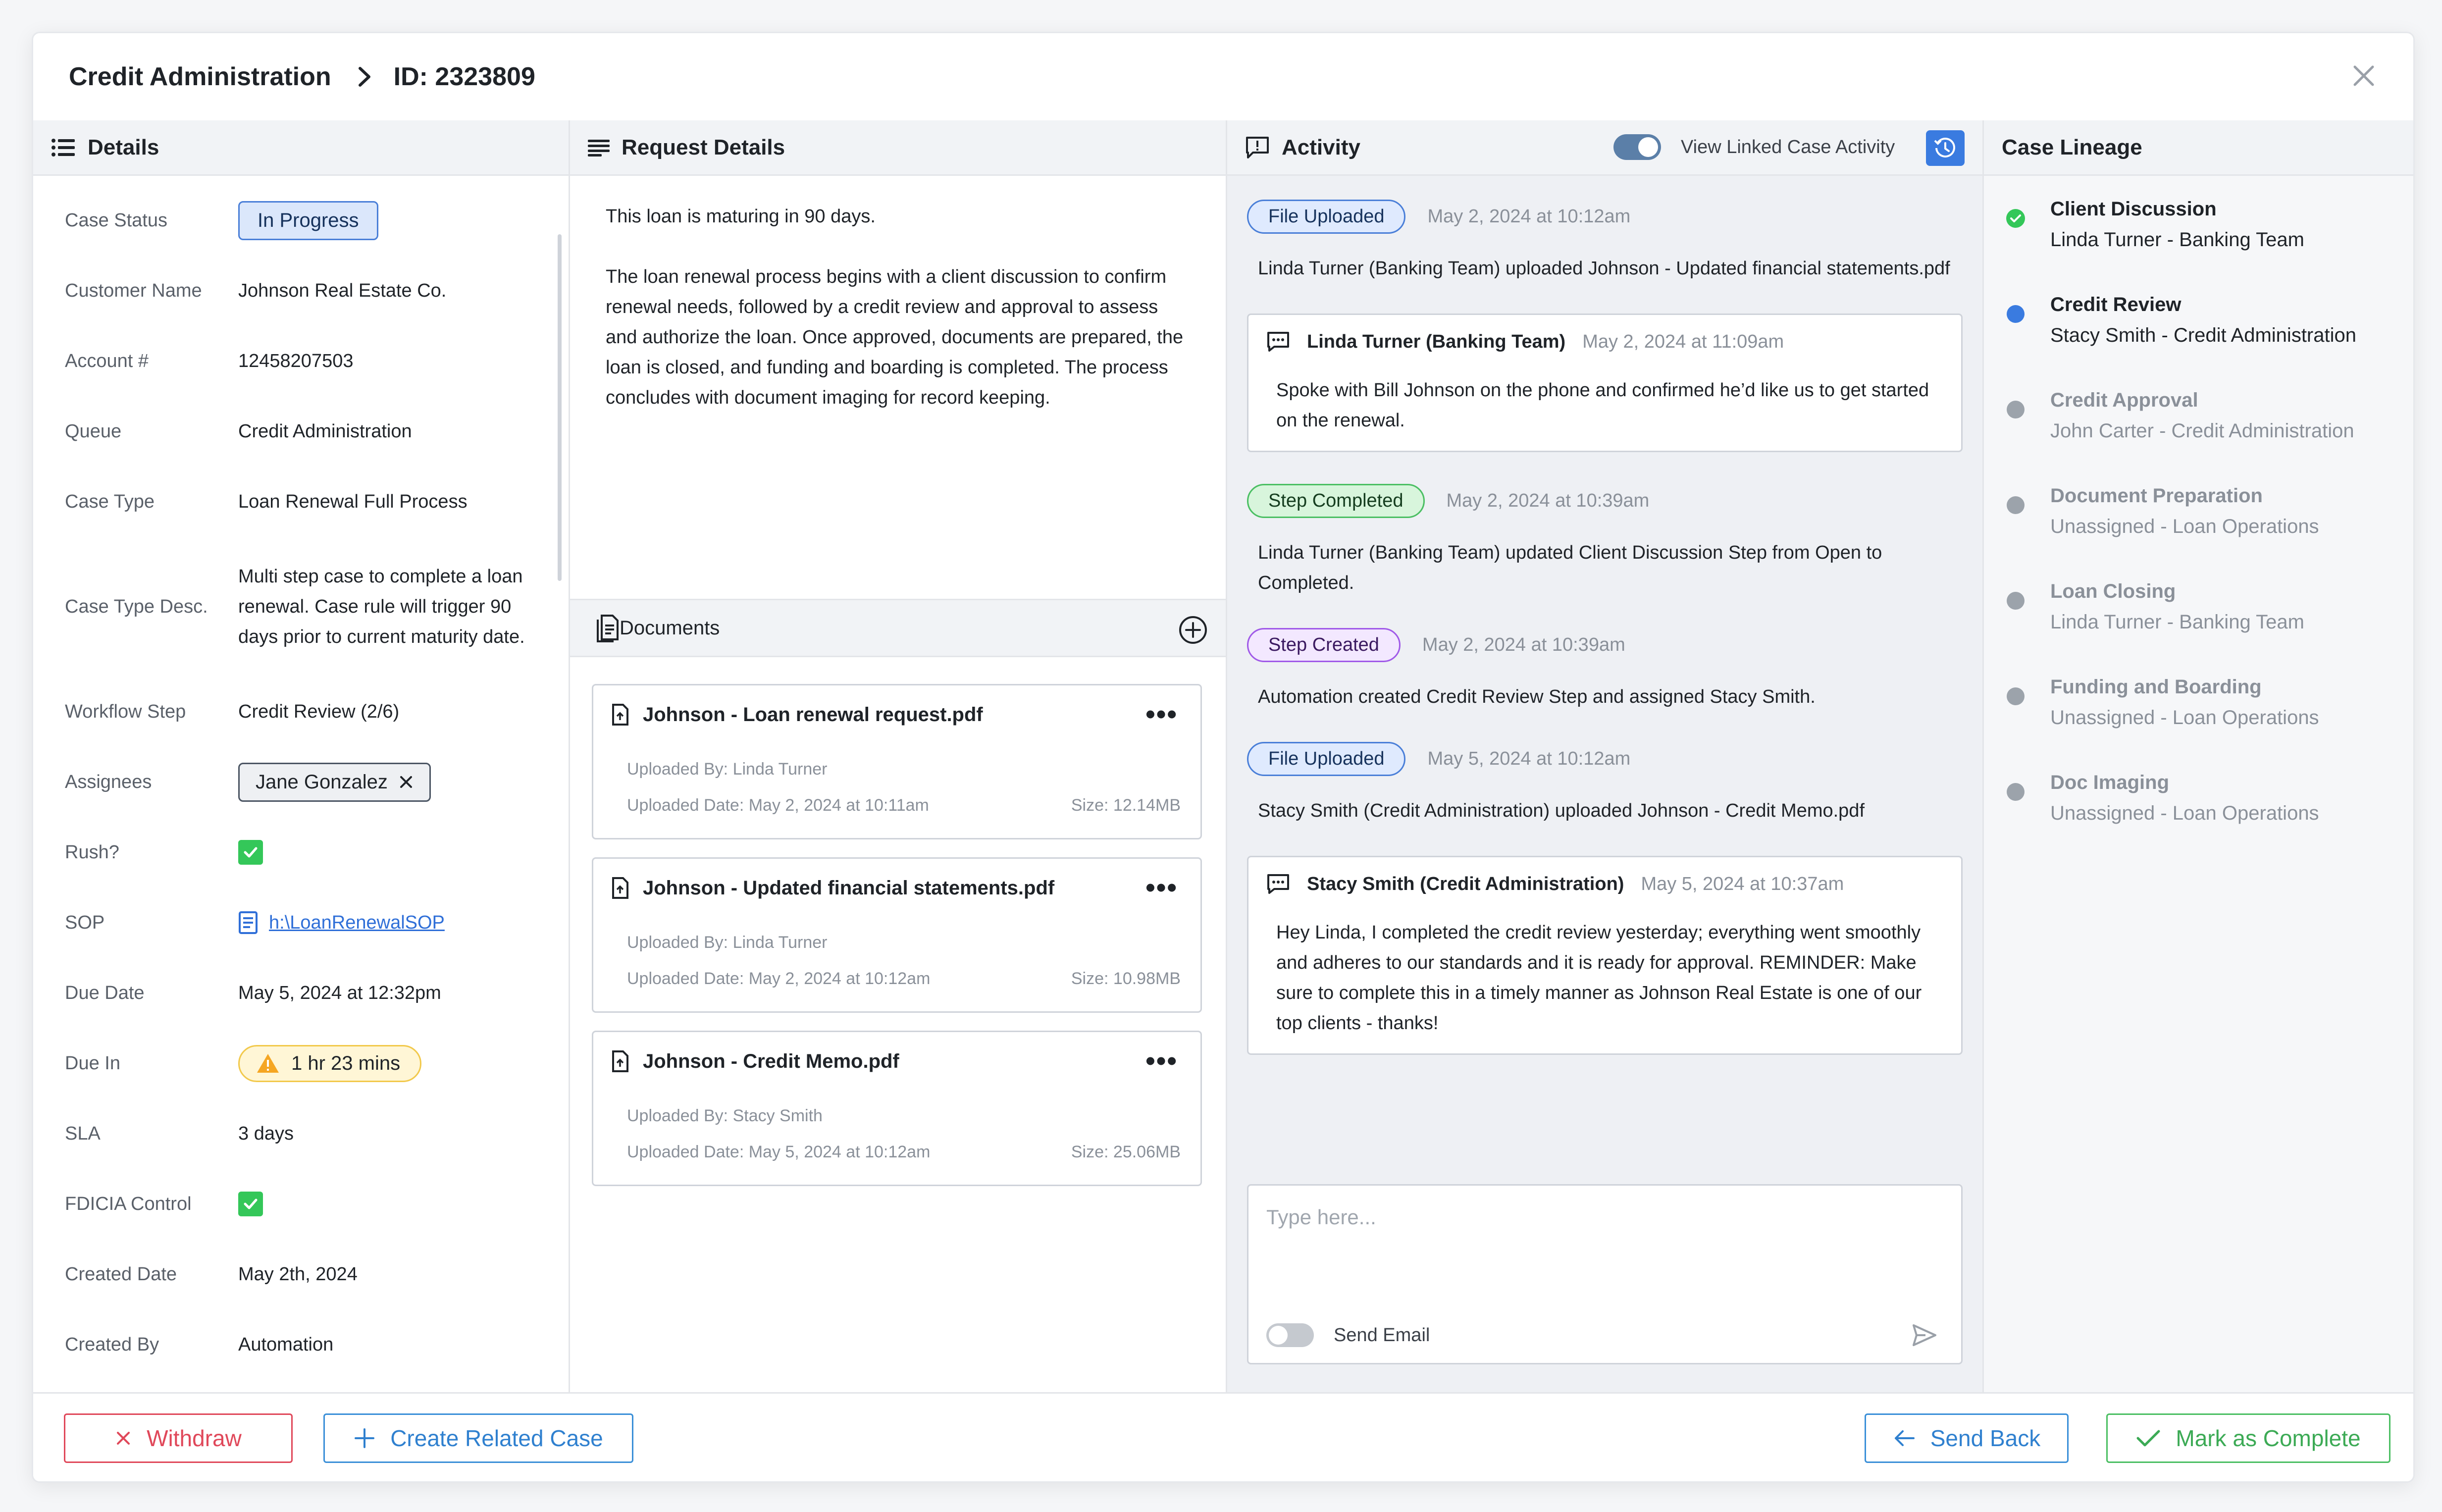  Describe the element at coordinates (1336, 501) in the screenshot. I see `event-tag: Step Completed` at that location.